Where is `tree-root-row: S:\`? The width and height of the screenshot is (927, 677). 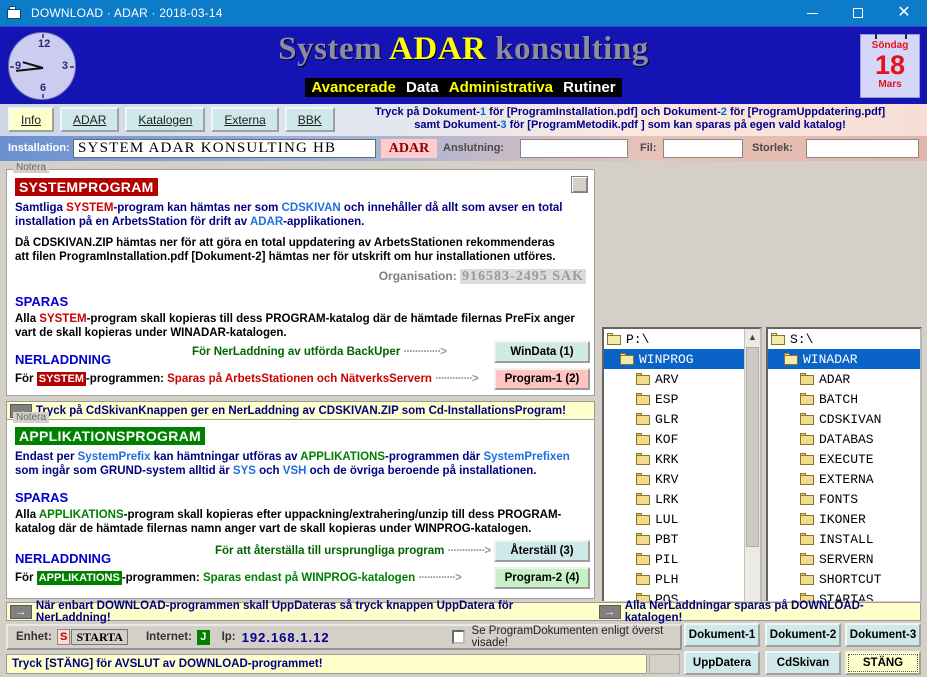
tree-root-row: S:\ is located at coordinates (844, 339).